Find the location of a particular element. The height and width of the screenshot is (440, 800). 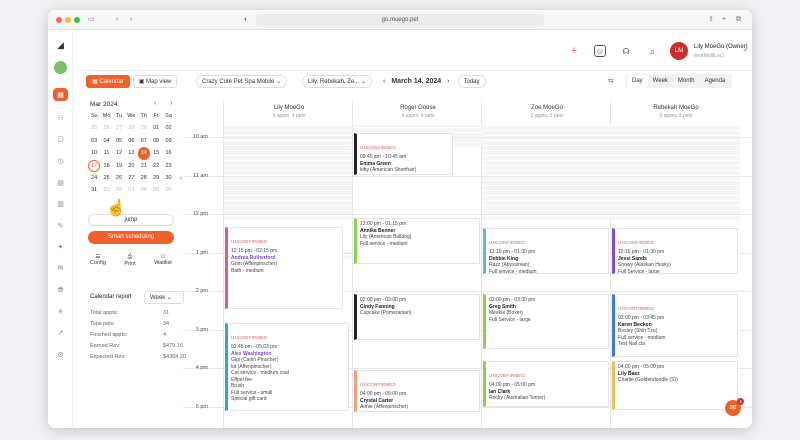

today-button: Today is located at coordinates (471, 81).